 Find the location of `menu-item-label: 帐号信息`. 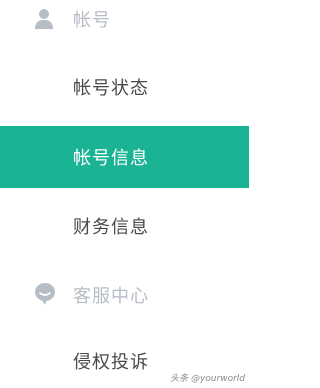

menu-item-label: 帐号信息 is located at coordinates (111, 158).